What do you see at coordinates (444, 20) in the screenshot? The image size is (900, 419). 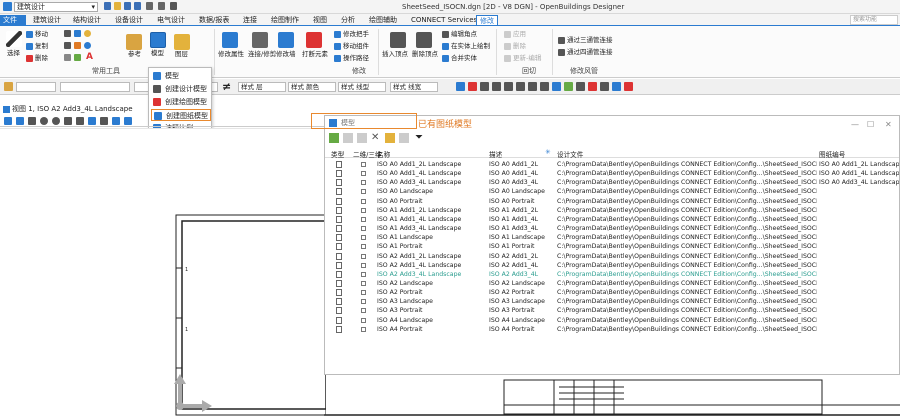 I see `menu-connect-services: CONNECT Services` at bounding box center [444, 20].